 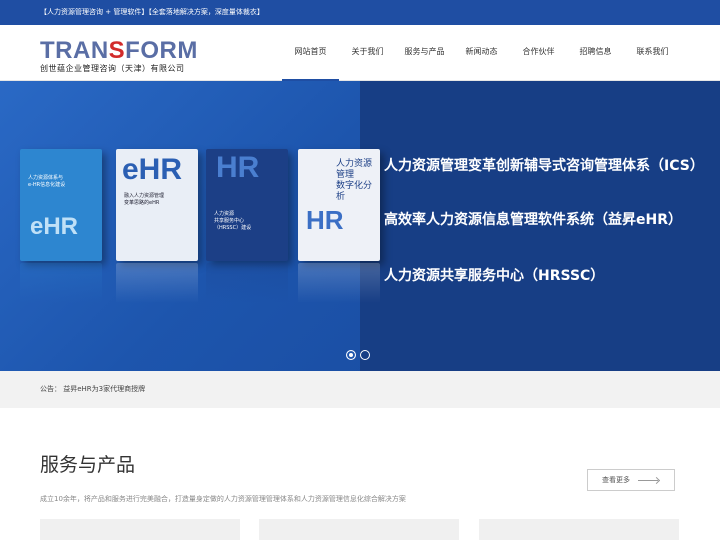 What do you see at coordinates (538, 53) in the screenshot?
I see `nav-item-partners: 合作伙伴` at bounding box center [538, 53].